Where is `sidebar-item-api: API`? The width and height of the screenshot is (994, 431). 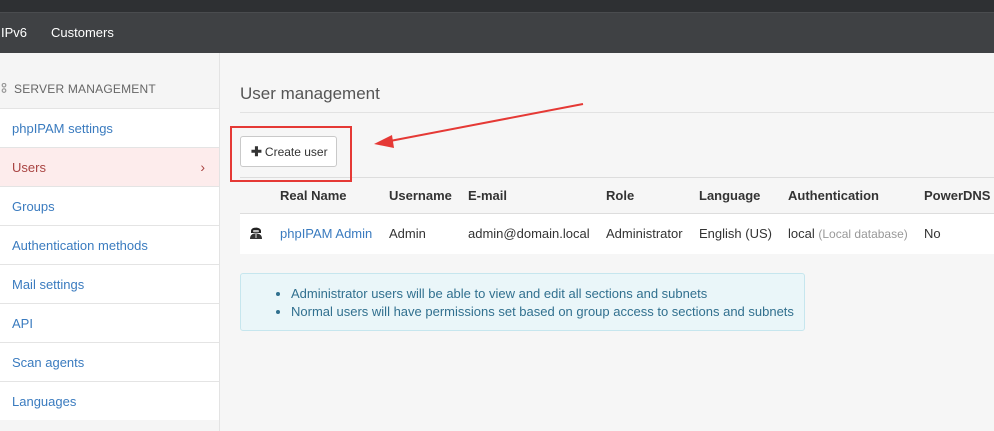 sidebar-item-api: API is located at coordinates (109, 322).